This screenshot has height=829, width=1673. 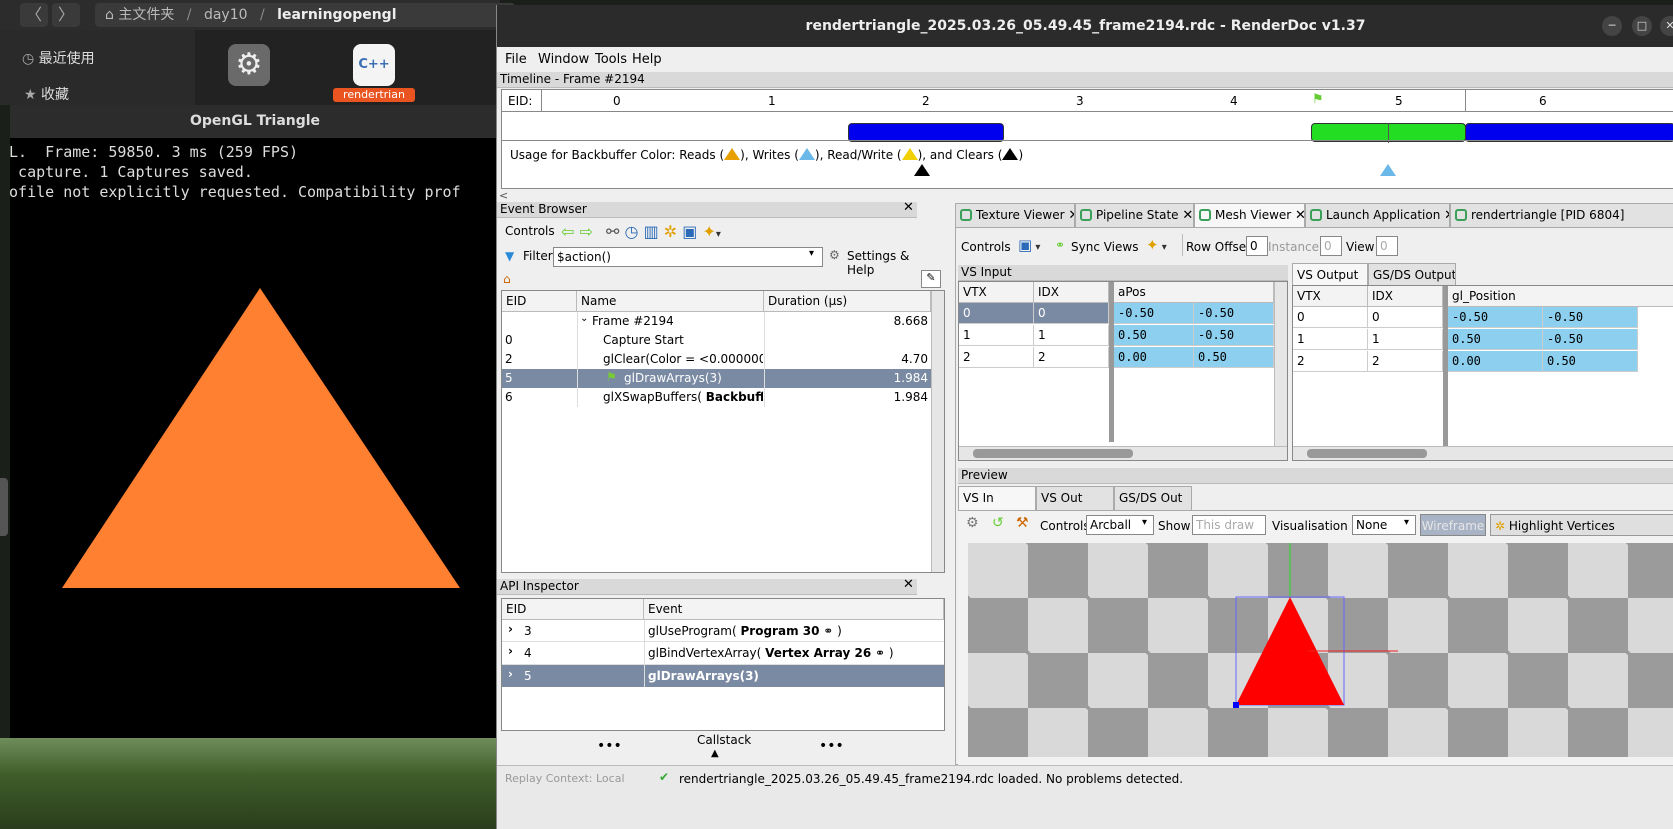 What do you see at coordinates (1330, 274) in the screenshot?
I see `tab-vs-output: VS Output` at bounding box center [1330, 274].